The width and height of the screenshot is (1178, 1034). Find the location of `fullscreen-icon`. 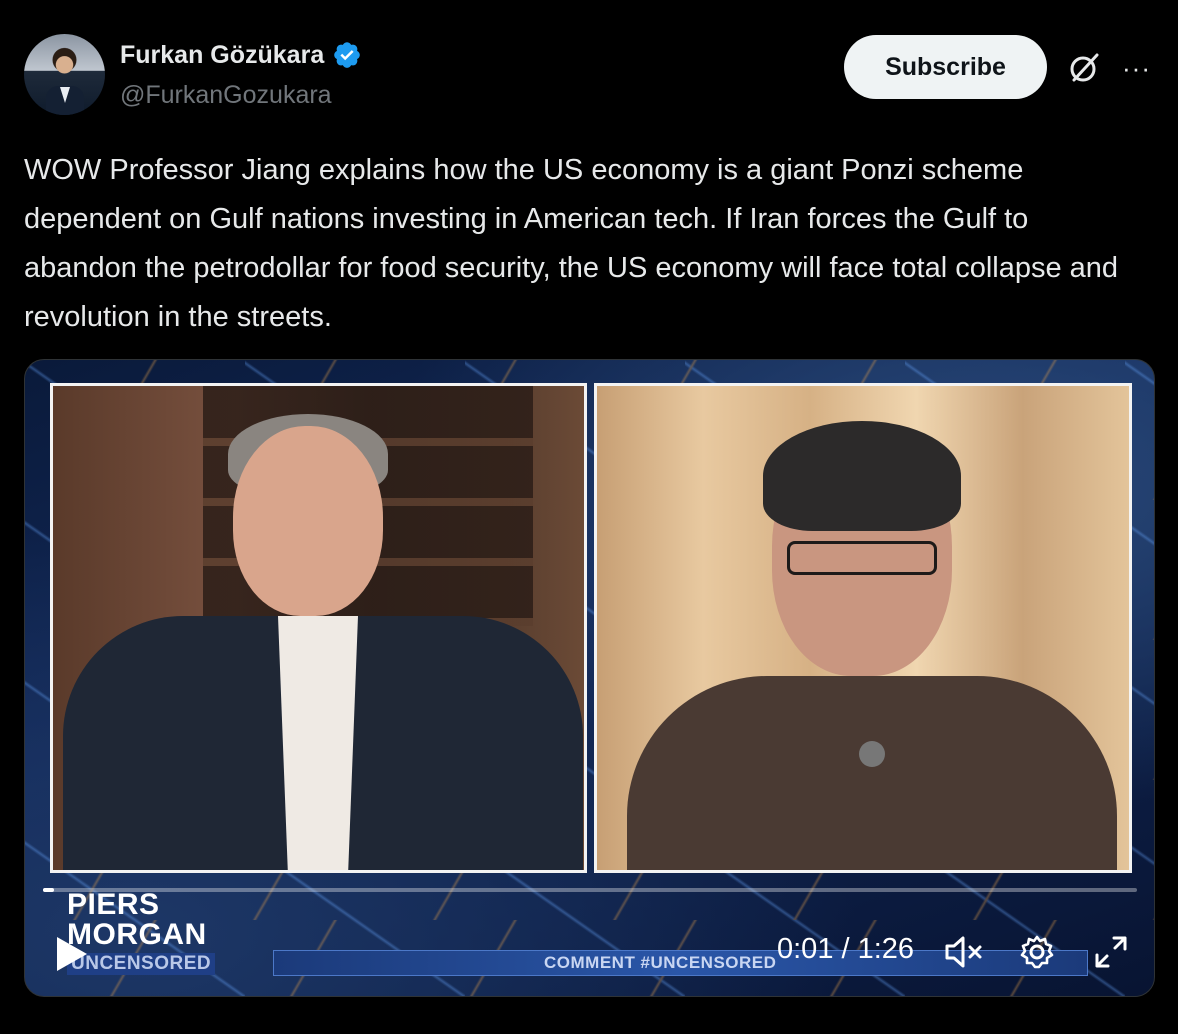

fullscreen-icon is located at coordinates (1111, 952).